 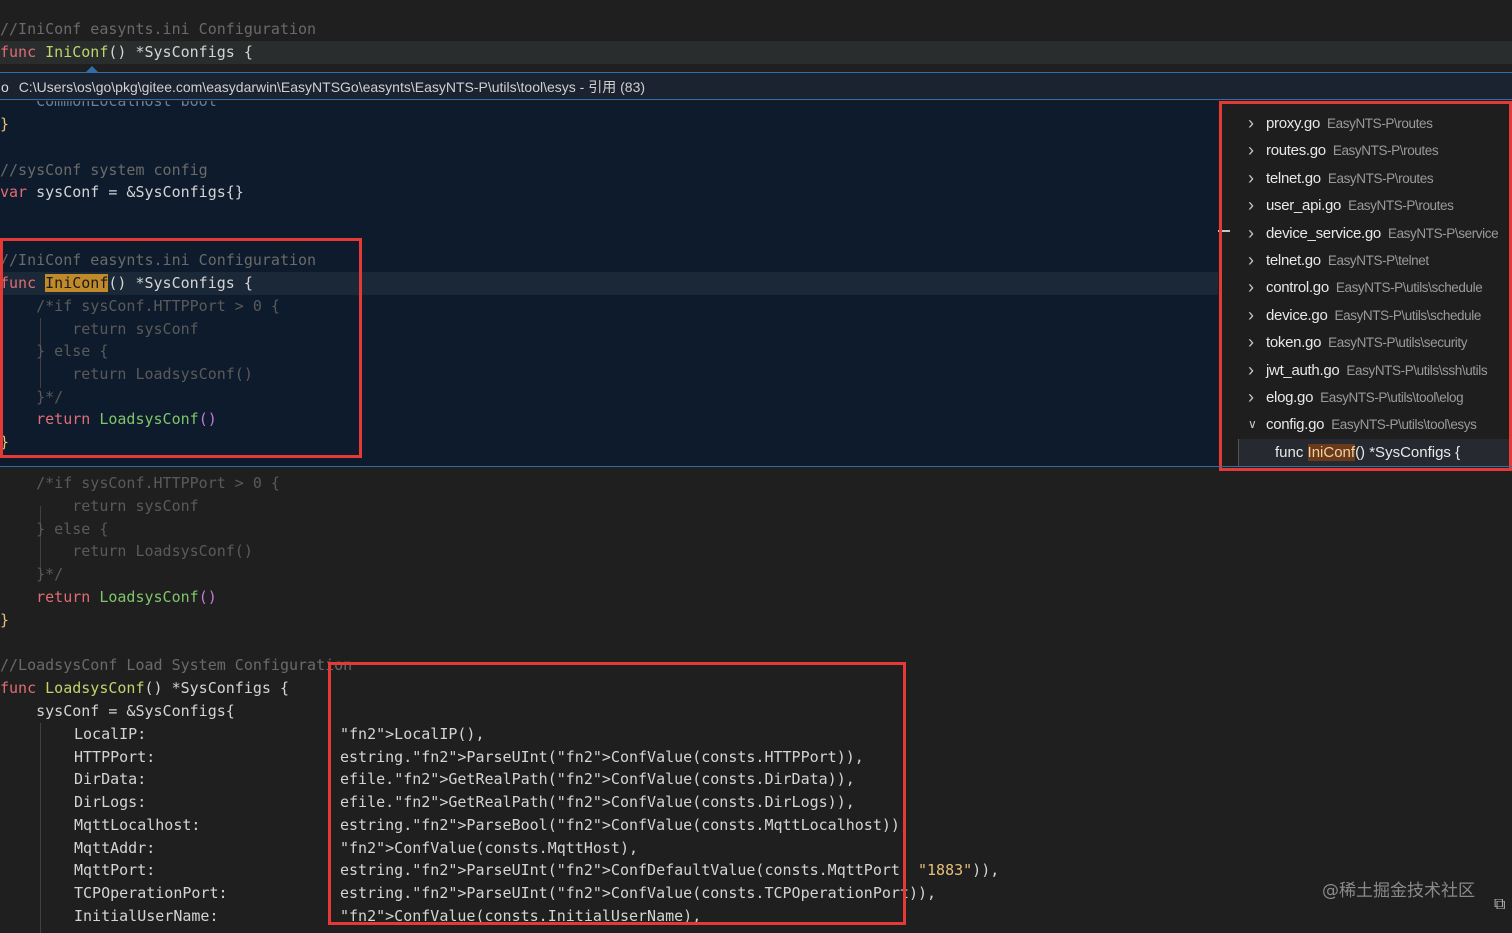 I want to click on reference-file-item: › elog.go EasyNTS-P\utils\tool\elog, so click(x=1365, y=397).